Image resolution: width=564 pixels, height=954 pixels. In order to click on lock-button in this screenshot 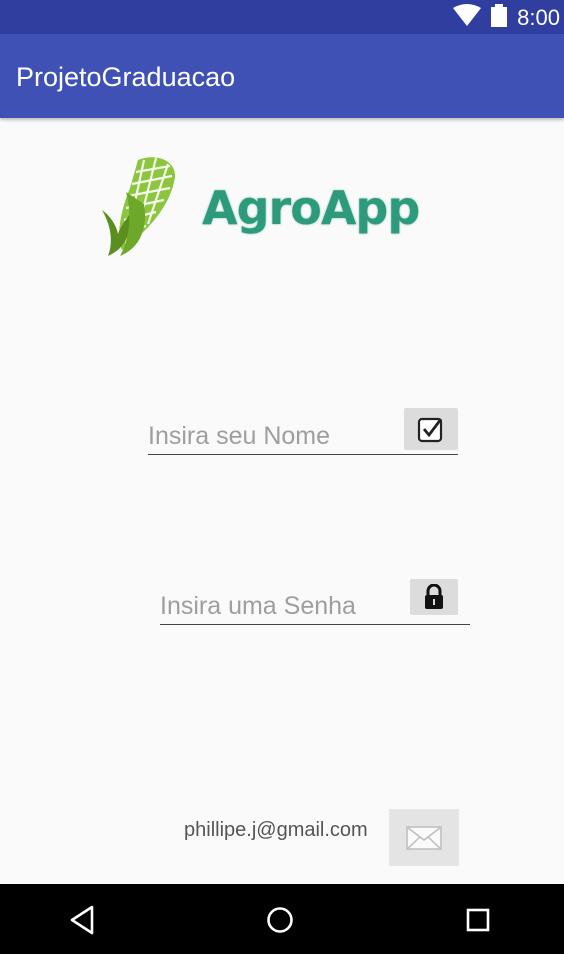, I will do `click(434, 597)`.